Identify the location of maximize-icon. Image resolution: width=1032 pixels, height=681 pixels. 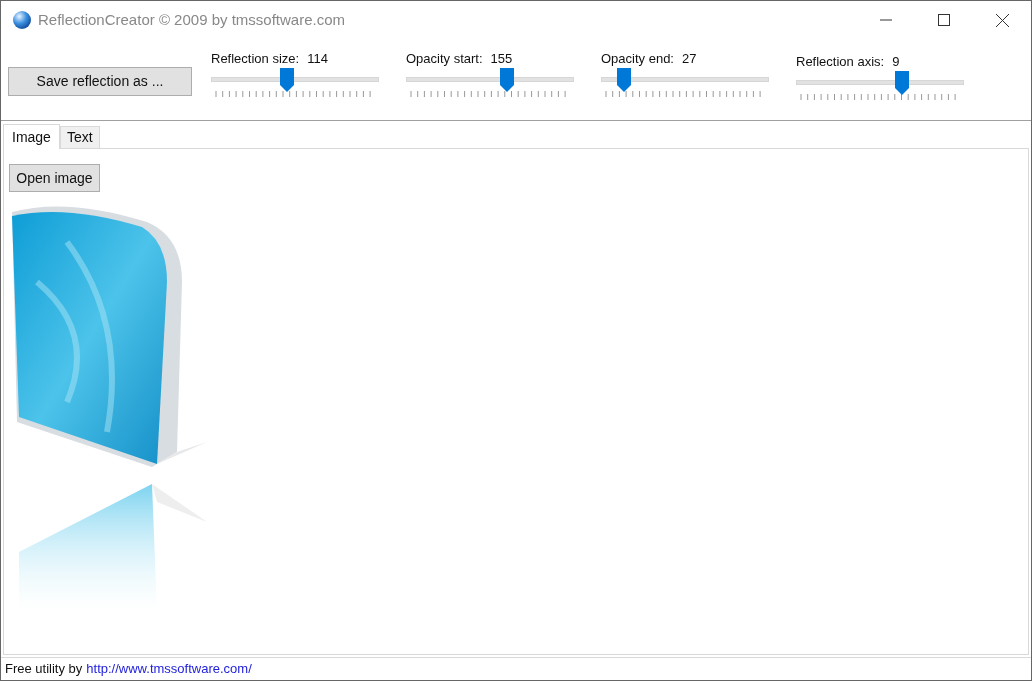
(944, 20).